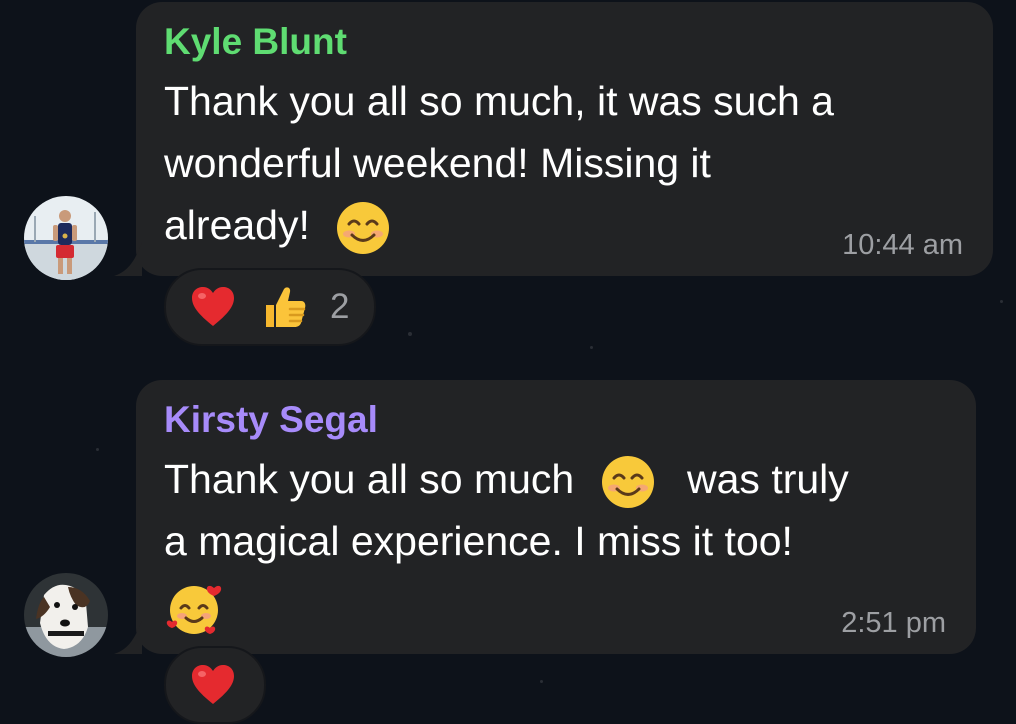 The image size is (1016, 724). I want to click on reactions-bar, so click(215, 685).